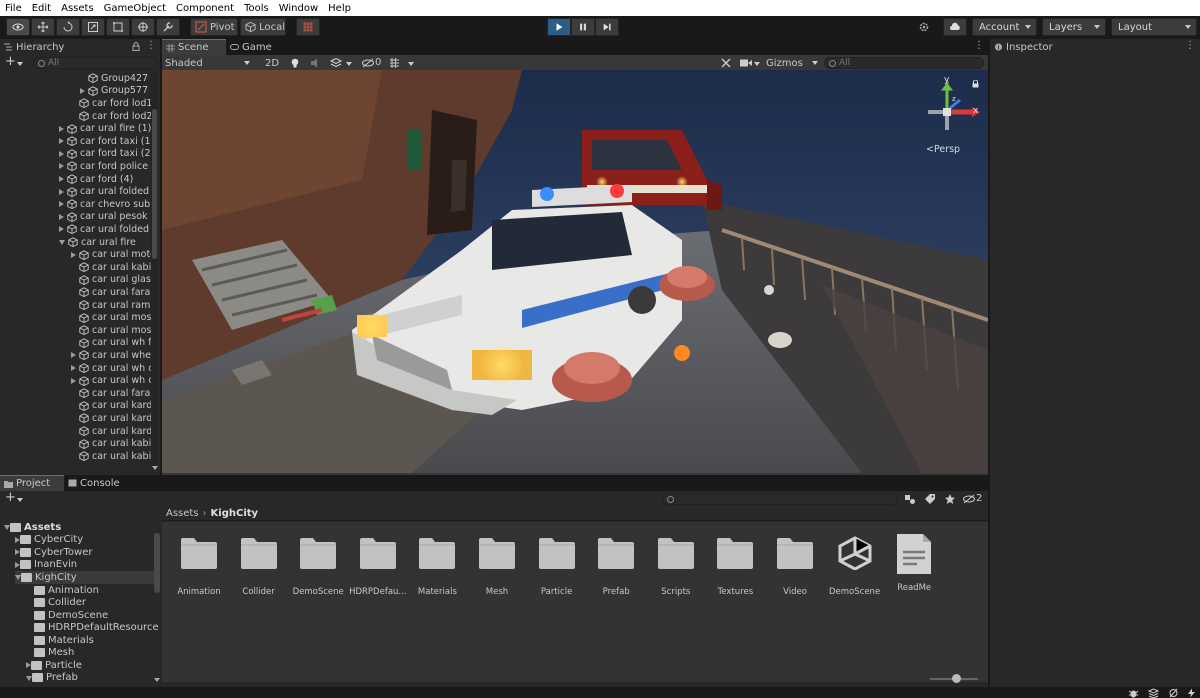 Image resolution: width=1200 pixels, height=698 pixels. I want to click on effects-icon, so click(337, 63).